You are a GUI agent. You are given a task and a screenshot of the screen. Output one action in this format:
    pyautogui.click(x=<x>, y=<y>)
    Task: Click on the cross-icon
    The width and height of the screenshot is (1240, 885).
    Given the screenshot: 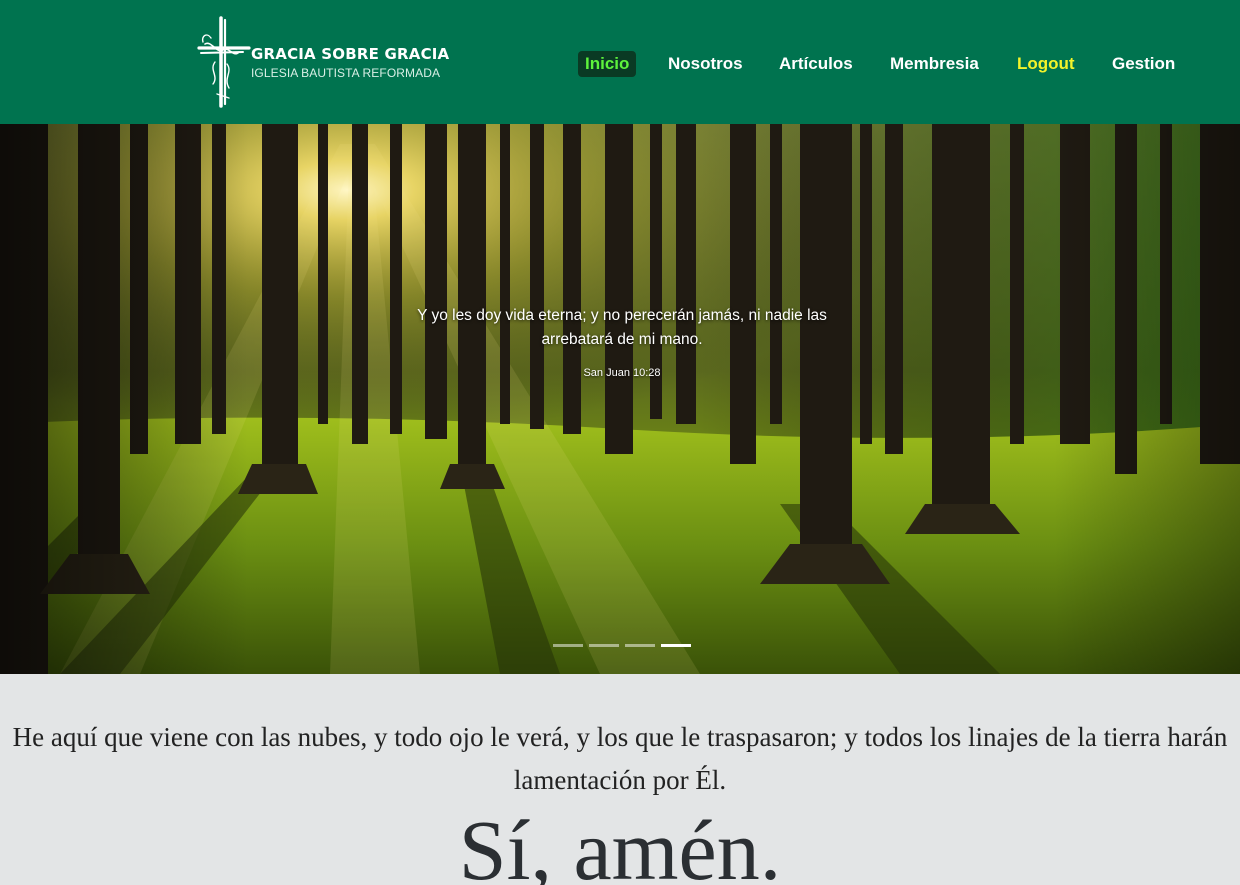 What is the action you would take?
    pyautogui.click(x=224, y=62)
    